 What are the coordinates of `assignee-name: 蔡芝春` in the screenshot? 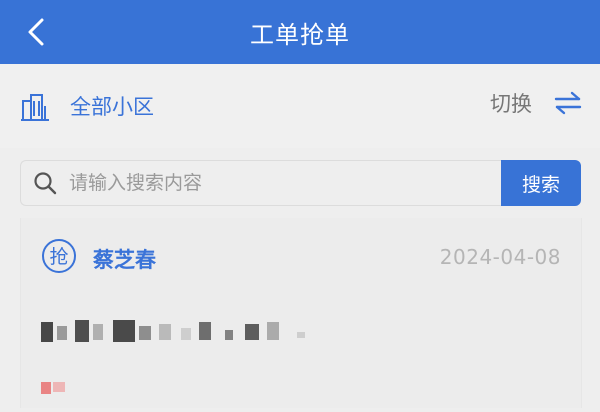 It's located at (124, 260).